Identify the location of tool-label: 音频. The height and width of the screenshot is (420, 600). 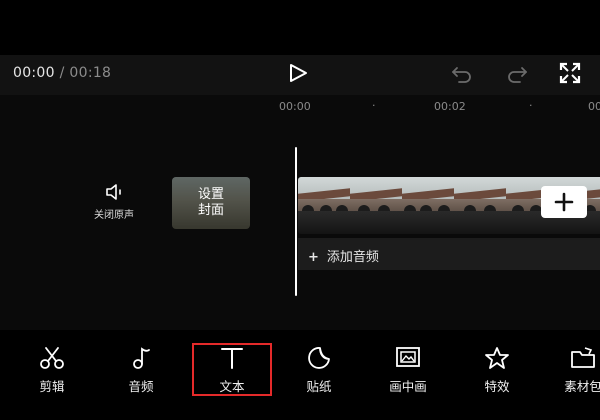
(141, 386).